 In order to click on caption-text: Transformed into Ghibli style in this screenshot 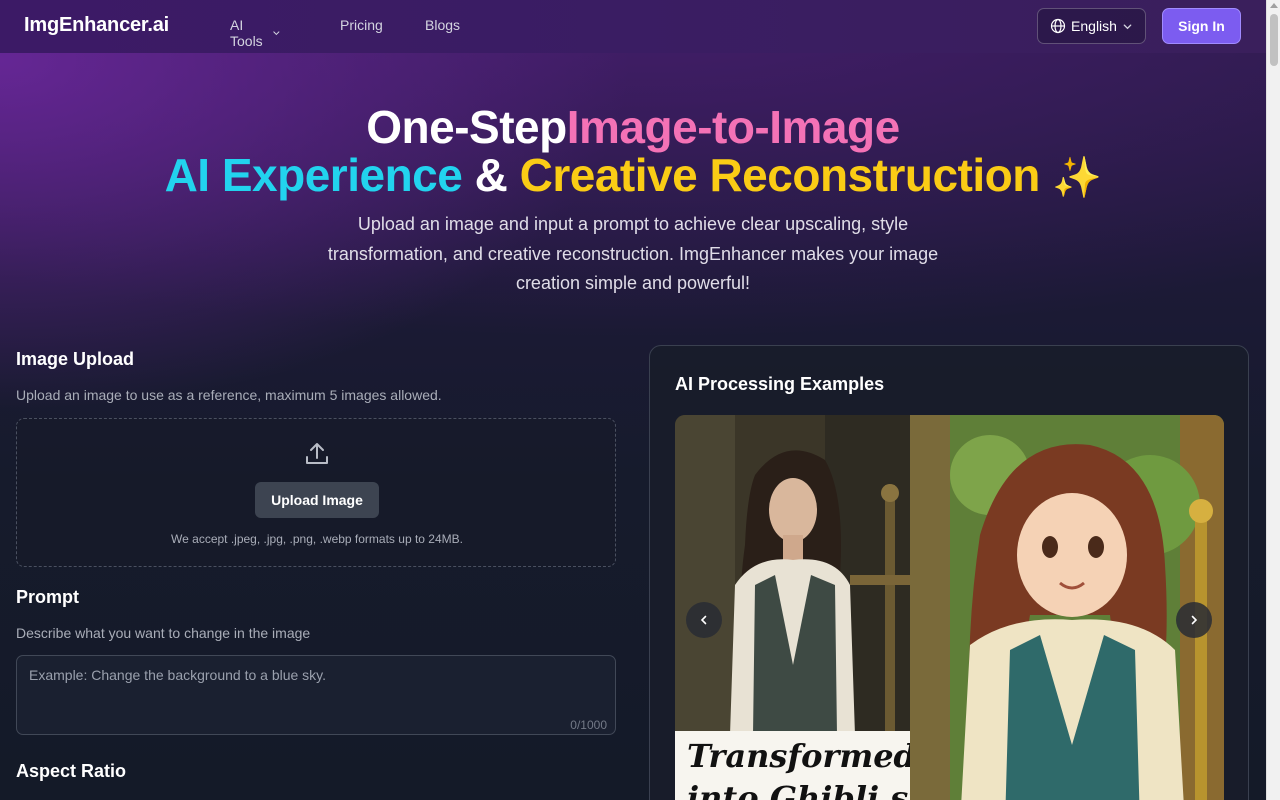, I will do `click(798, 767)`.